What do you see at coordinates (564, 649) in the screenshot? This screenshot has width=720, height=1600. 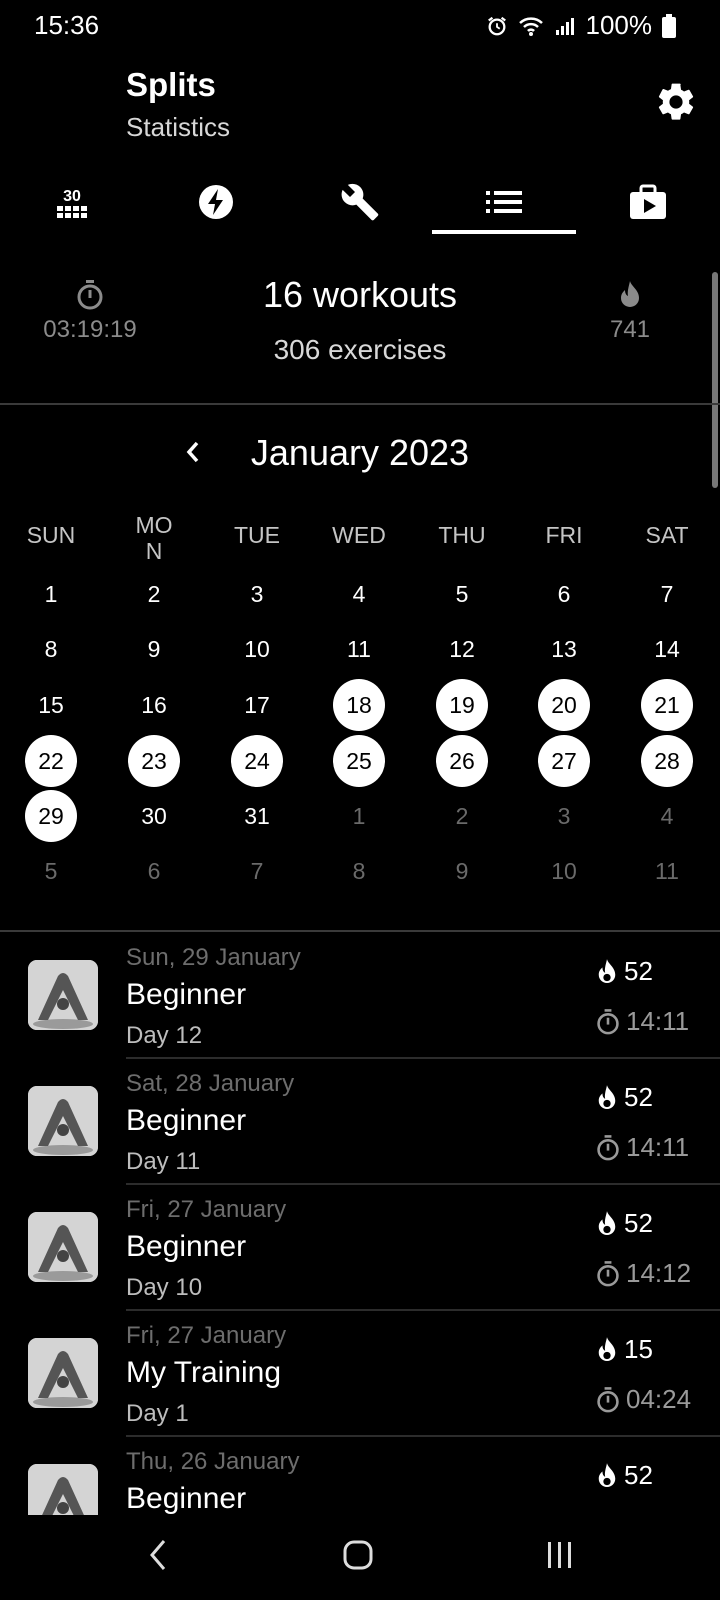 I see `calendar-day: 13` at bounding box center [564, 649].